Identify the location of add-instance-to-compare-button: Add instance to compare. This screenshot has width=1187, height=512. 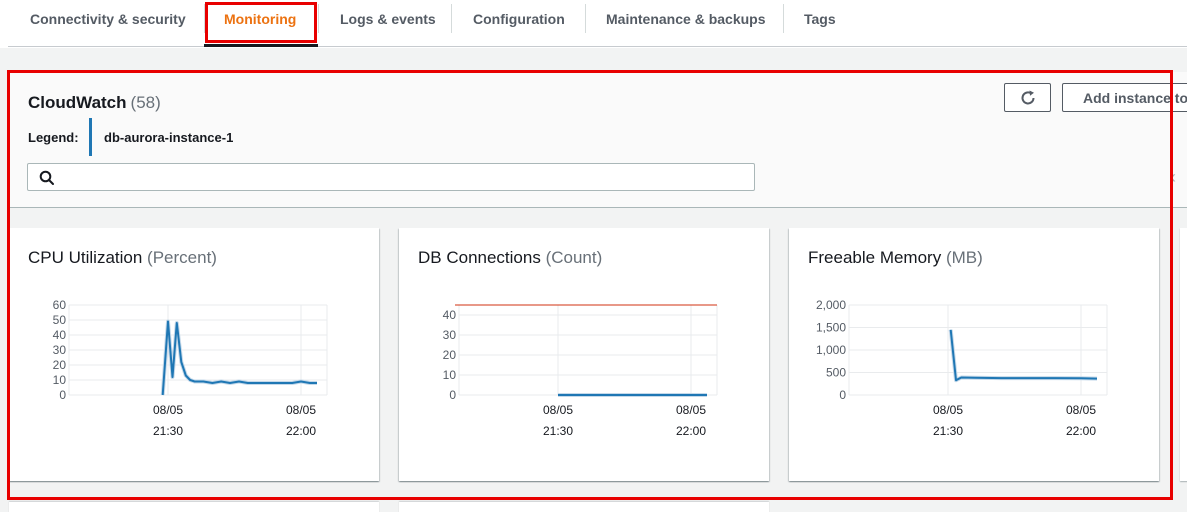
(1124, 97).